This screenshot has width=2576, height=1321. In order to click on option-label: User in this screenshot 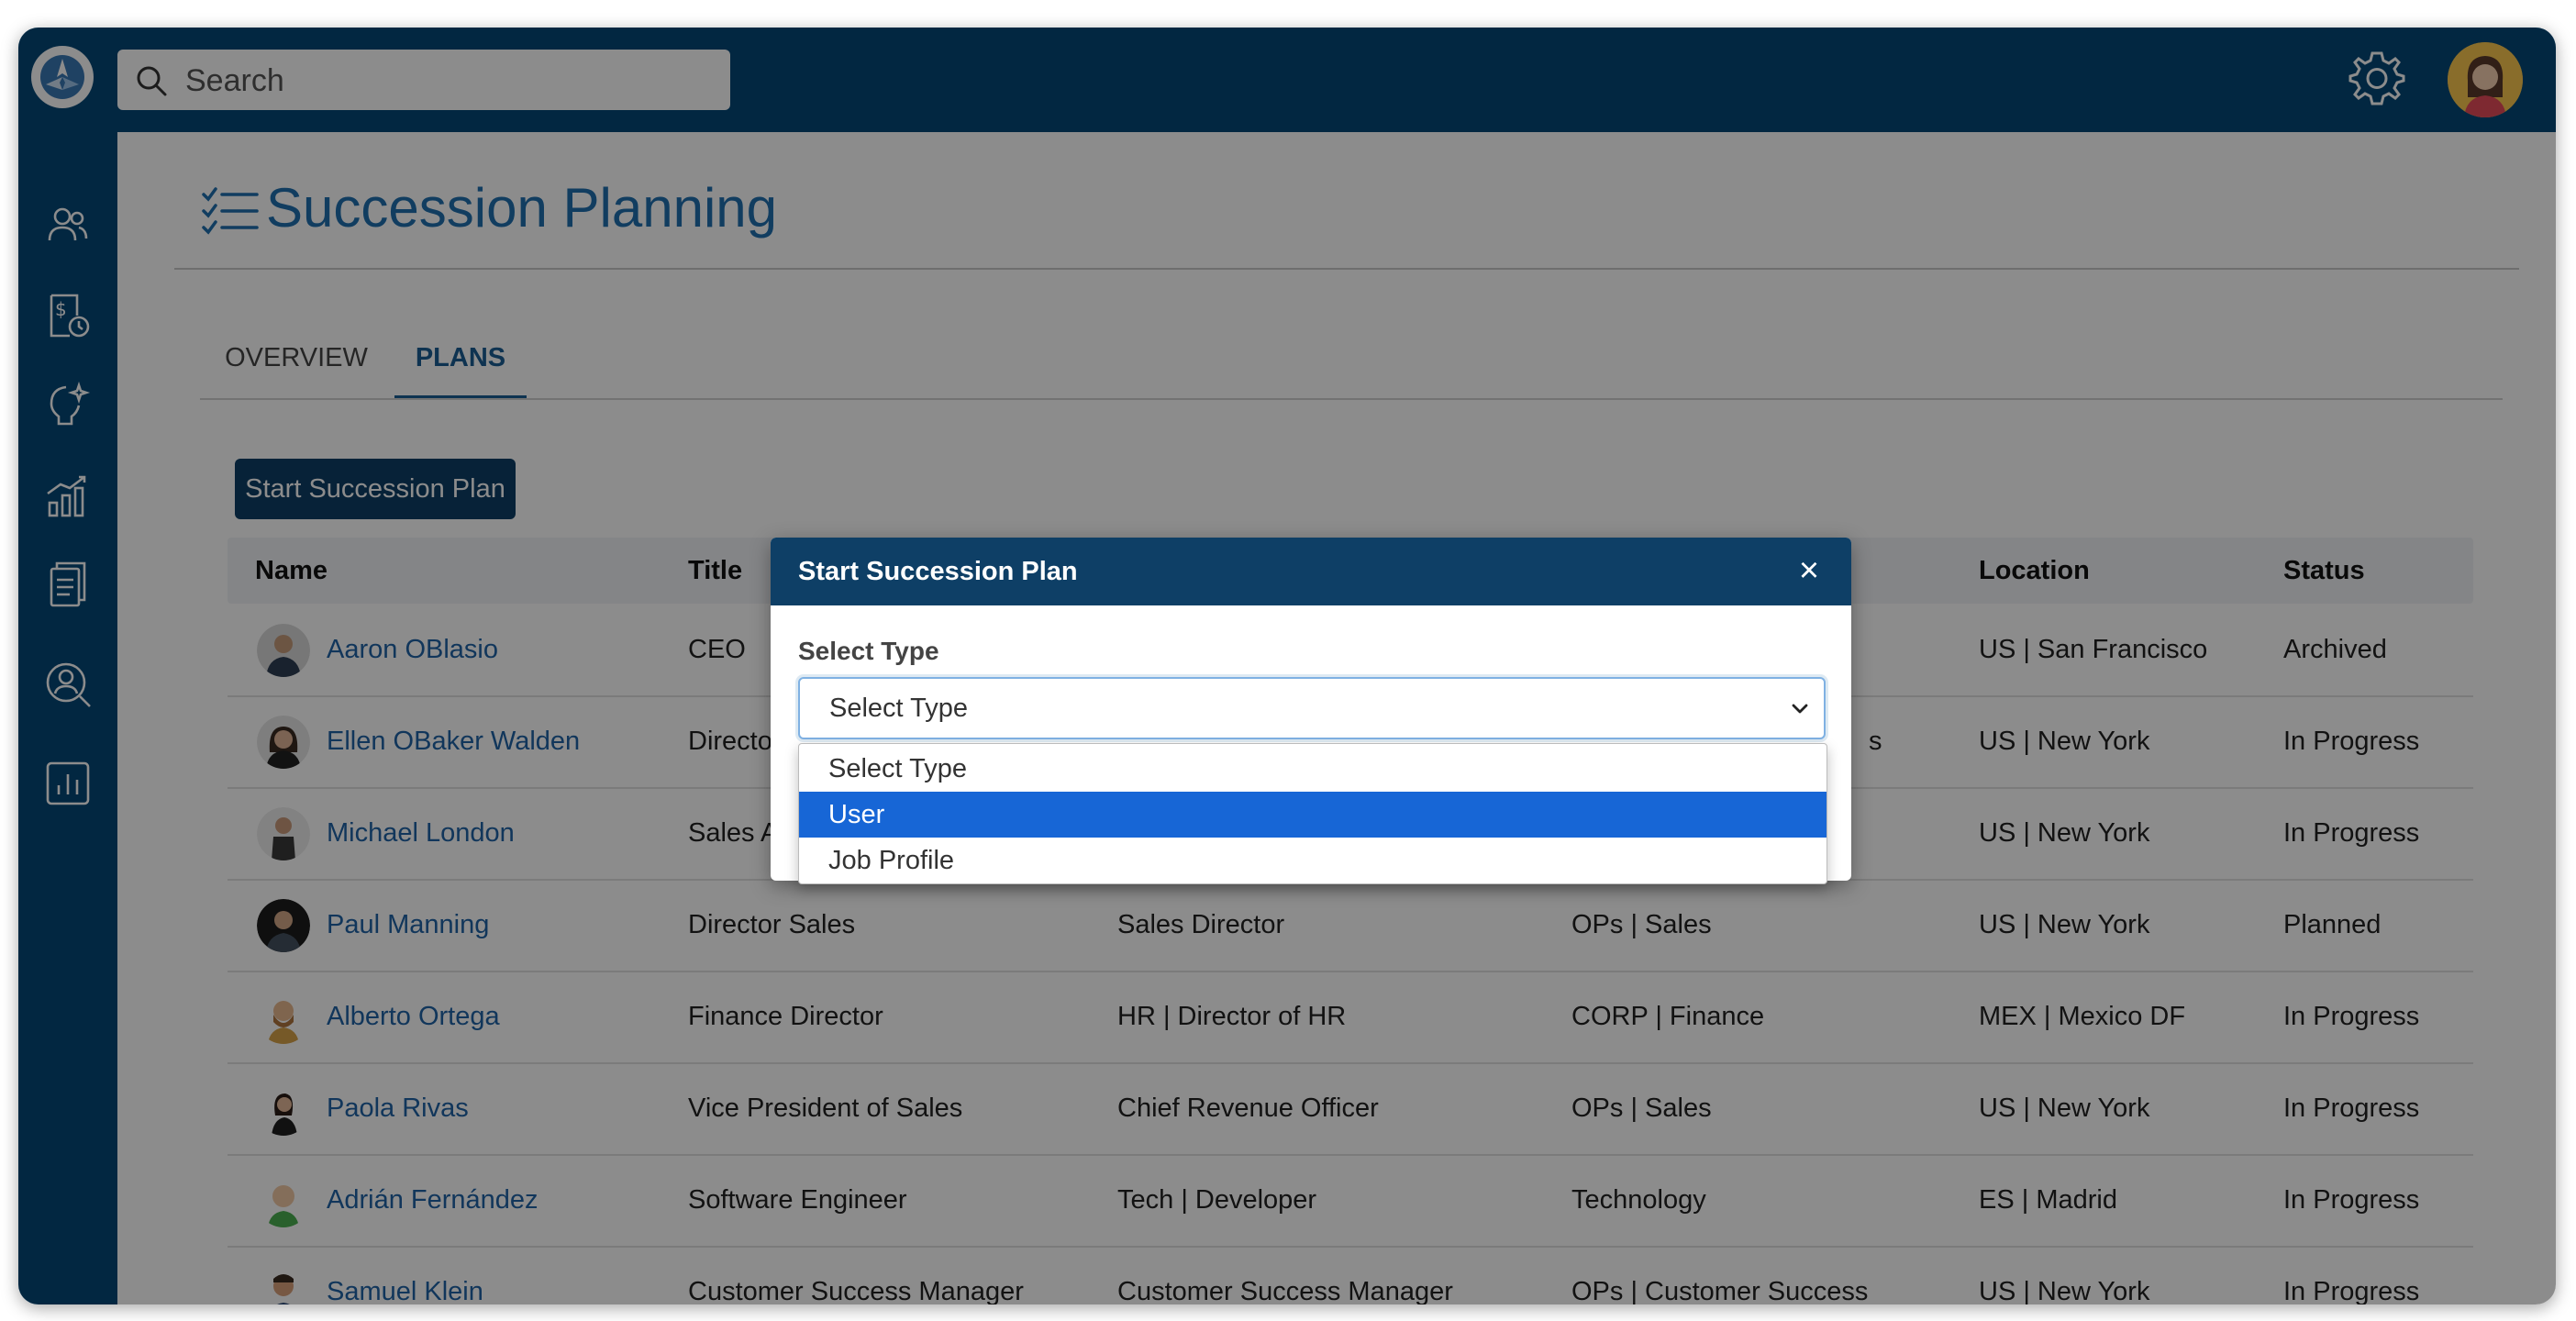, I will do `click(856, 814)`.